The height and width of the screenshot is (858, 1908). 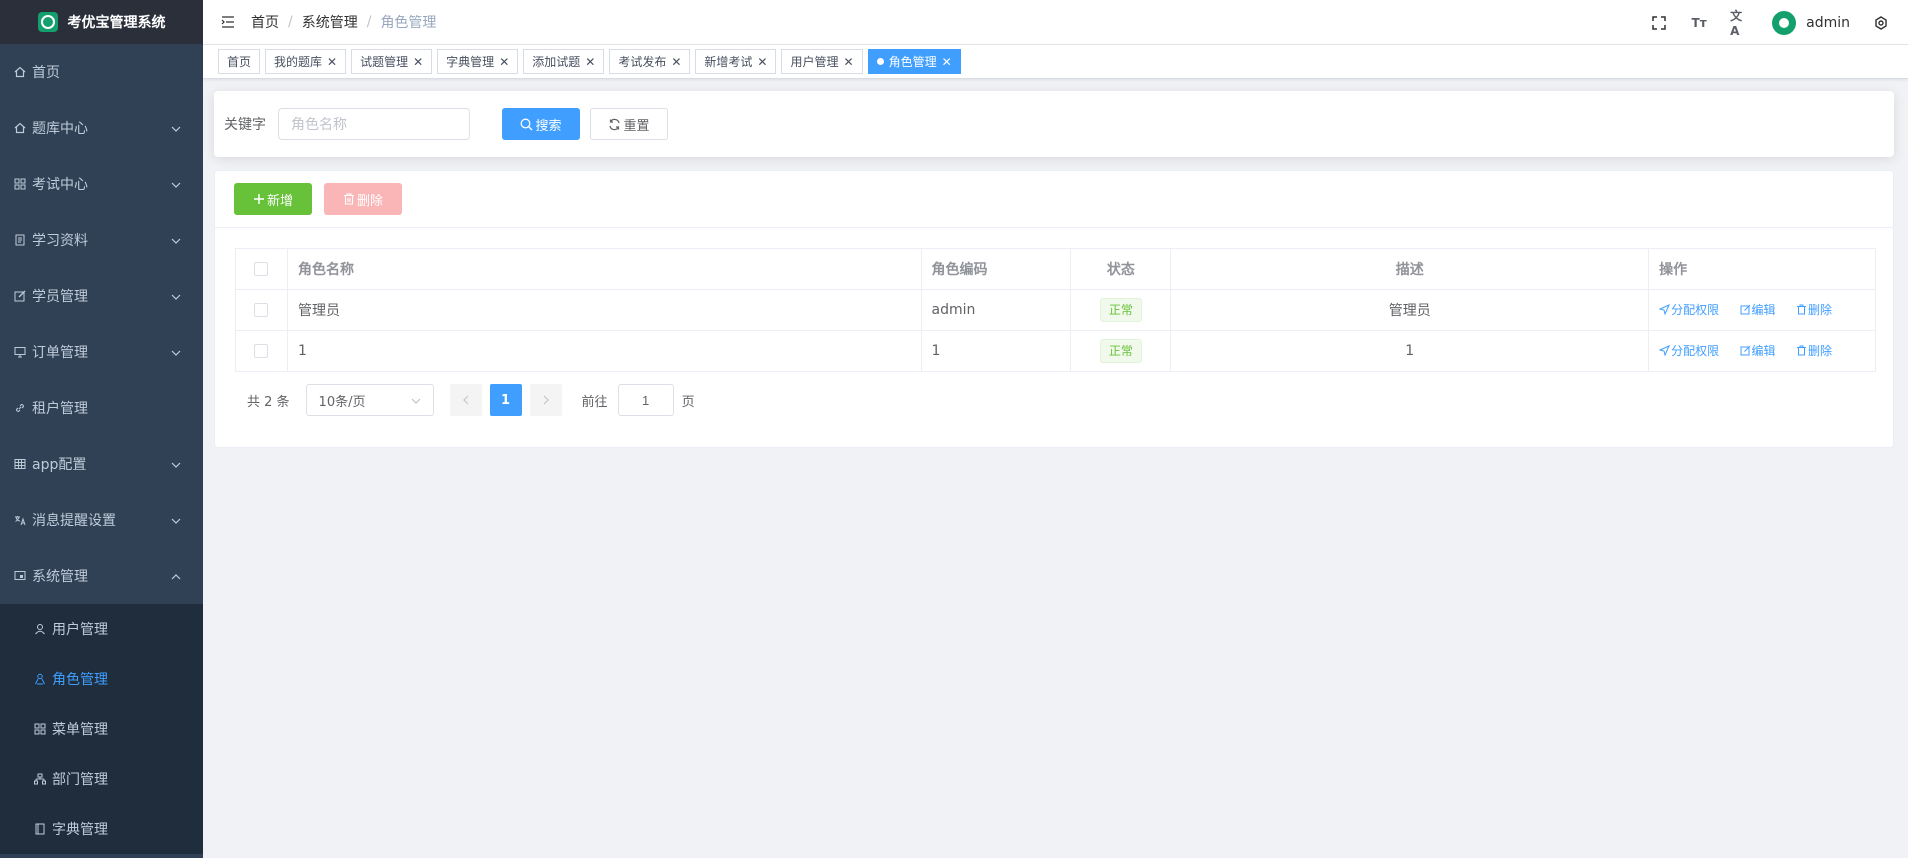 What do you see at coordinates (80, 730) in the screenshot?
I see `sidebar-item-label: 菜单管理` at bounding box center [80, 730].